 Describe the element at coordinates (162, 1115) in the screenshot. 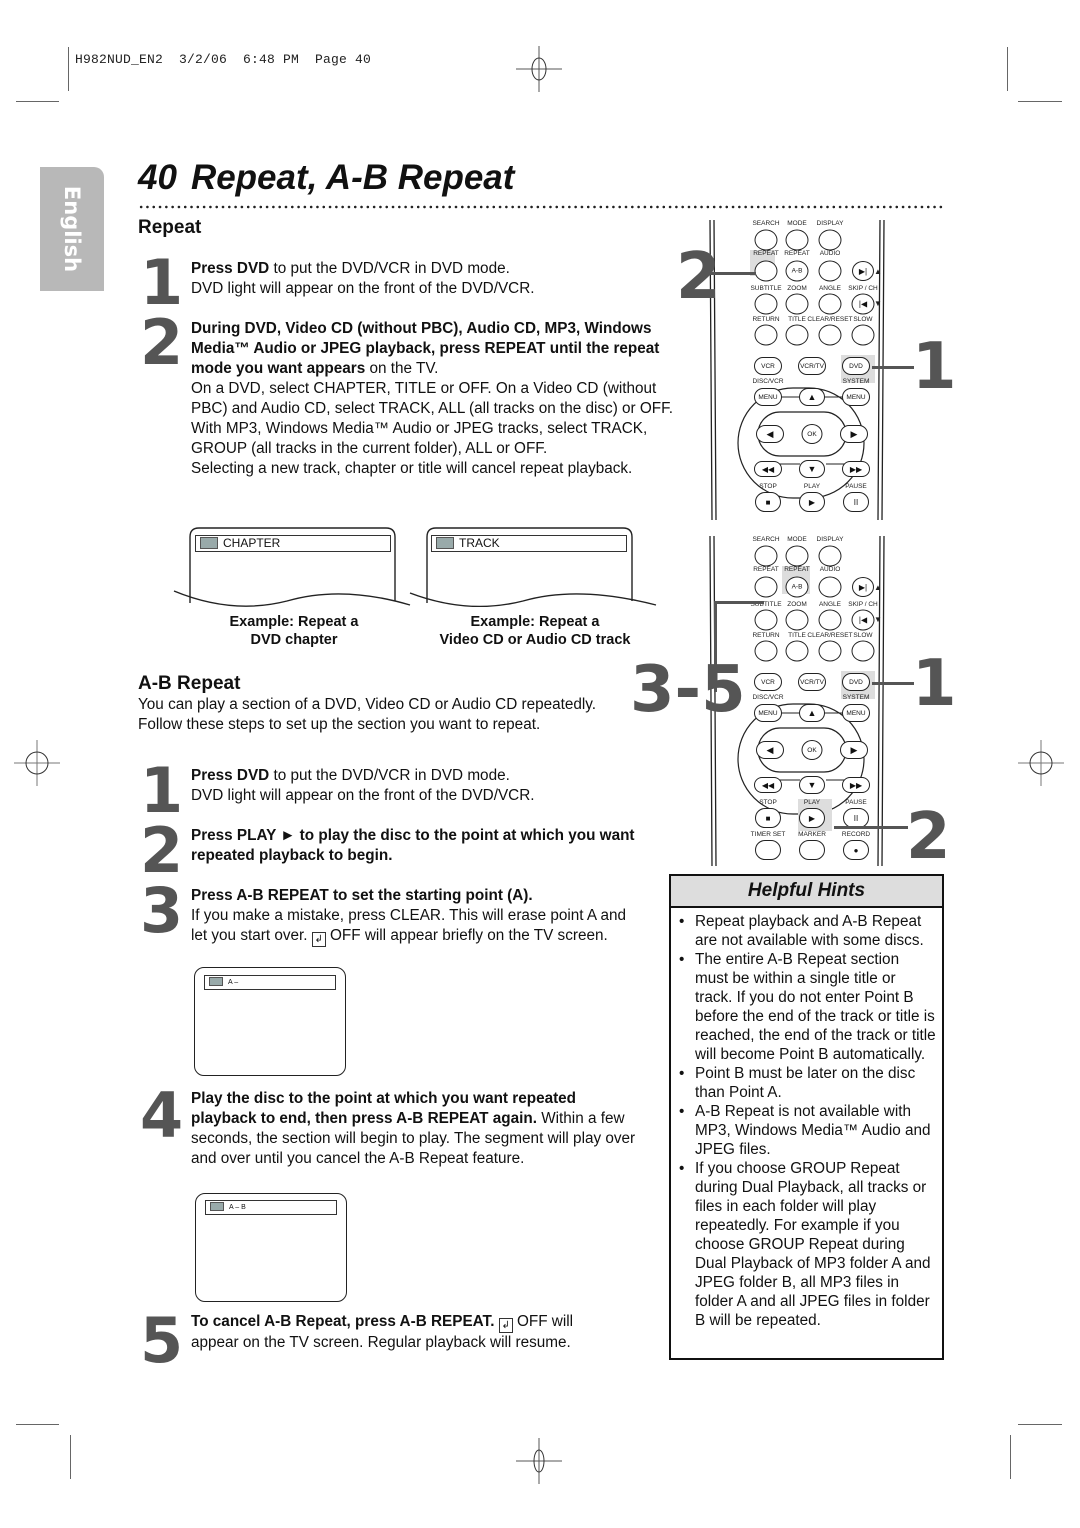

I see `ab-step-4-number: 4` at that location.